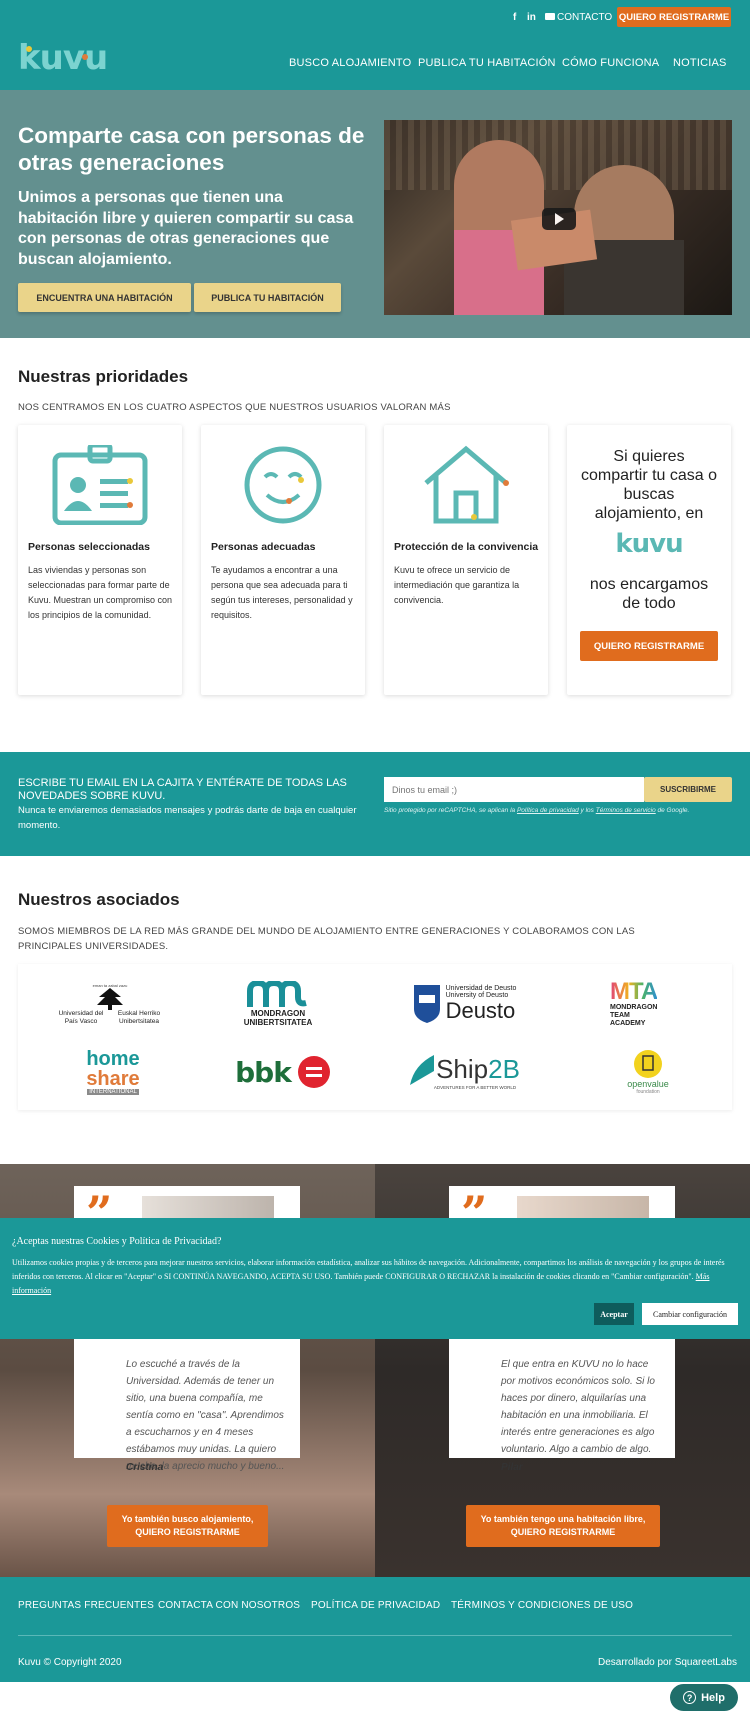 The image size is (750, 1720). I want to click on newsletter-email-input, so click(514, 789).